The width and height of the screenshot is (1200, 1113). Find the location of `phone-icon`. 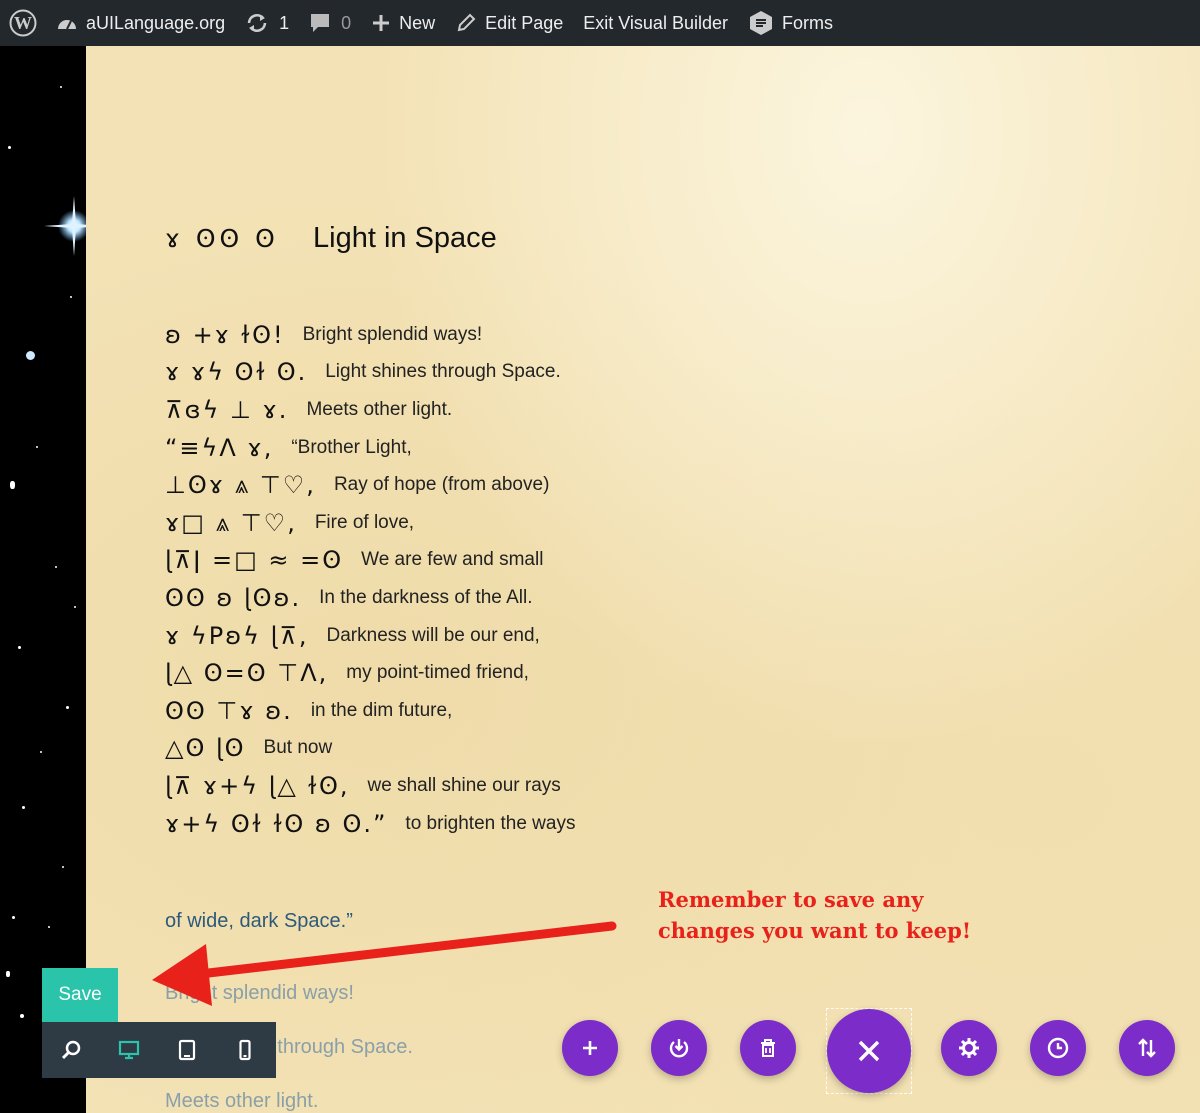

phone-icon is located at coordinates (245, 1050).